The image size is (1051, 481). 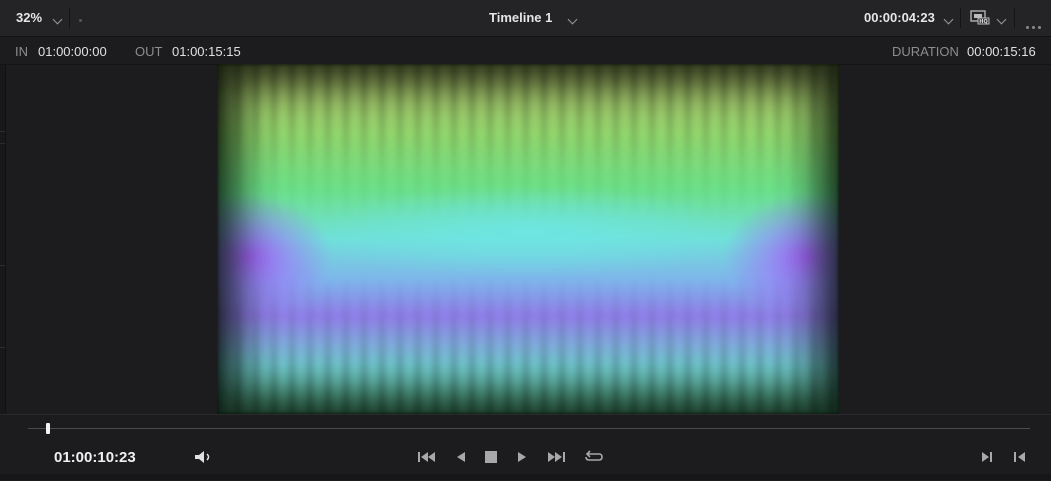 What do you see at coordinates (1035, 25) in the screenshot?
I see `more-options-icon` at bounding box center [1035, 25].